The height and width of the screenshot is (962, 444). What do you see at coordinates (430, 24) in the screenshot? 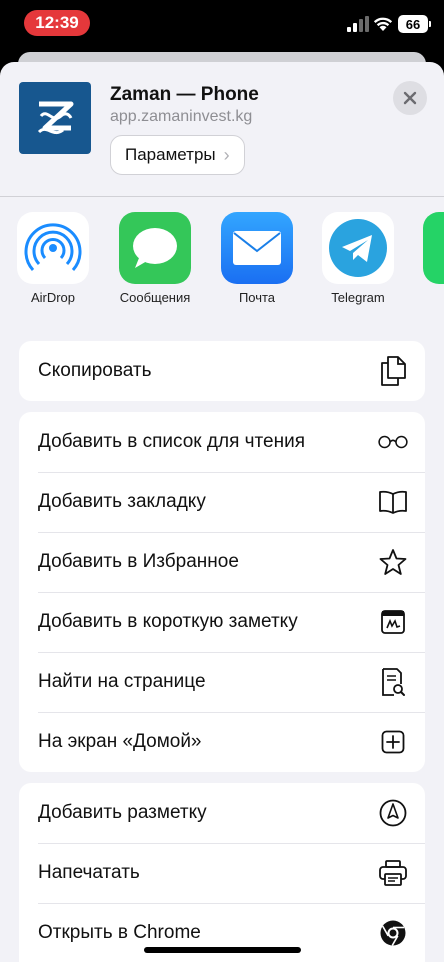
I see `battery-tip` at bounding box center [430, 24].